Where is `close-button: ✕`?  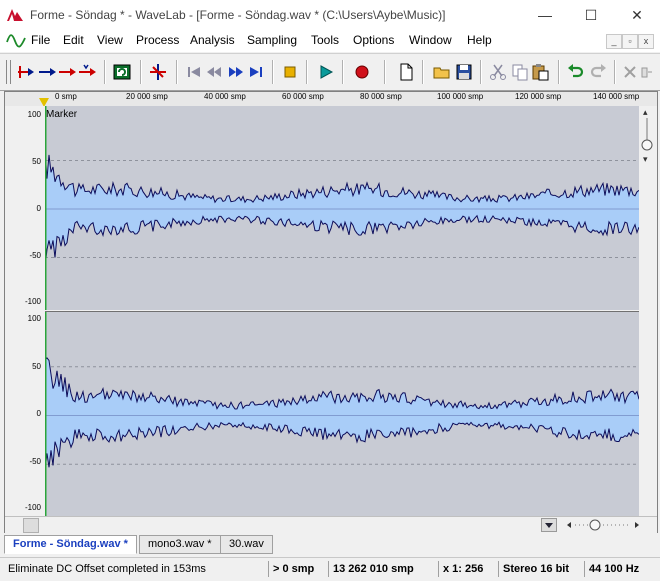 close-button: ✕ is located at coordinates (637, 15).